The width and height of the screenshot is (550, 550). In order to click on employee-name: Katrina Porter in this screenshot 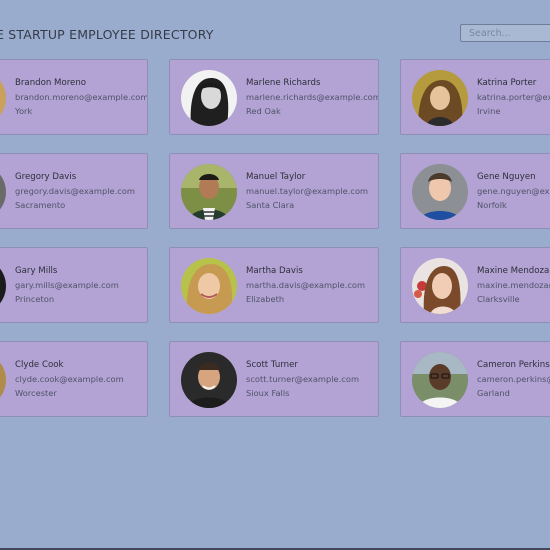, I will do `click(507, 83)`.